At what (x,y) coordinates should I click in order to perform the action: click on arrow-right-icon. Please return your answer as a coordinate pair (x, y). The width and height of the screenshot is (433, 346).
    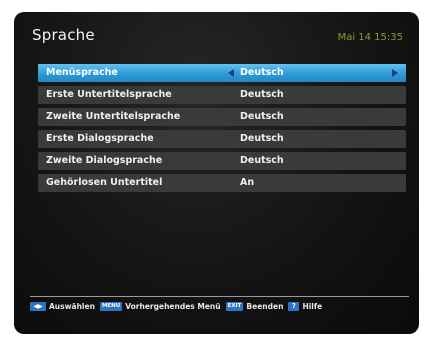
    Looking at the image, I should click on (395, 73).